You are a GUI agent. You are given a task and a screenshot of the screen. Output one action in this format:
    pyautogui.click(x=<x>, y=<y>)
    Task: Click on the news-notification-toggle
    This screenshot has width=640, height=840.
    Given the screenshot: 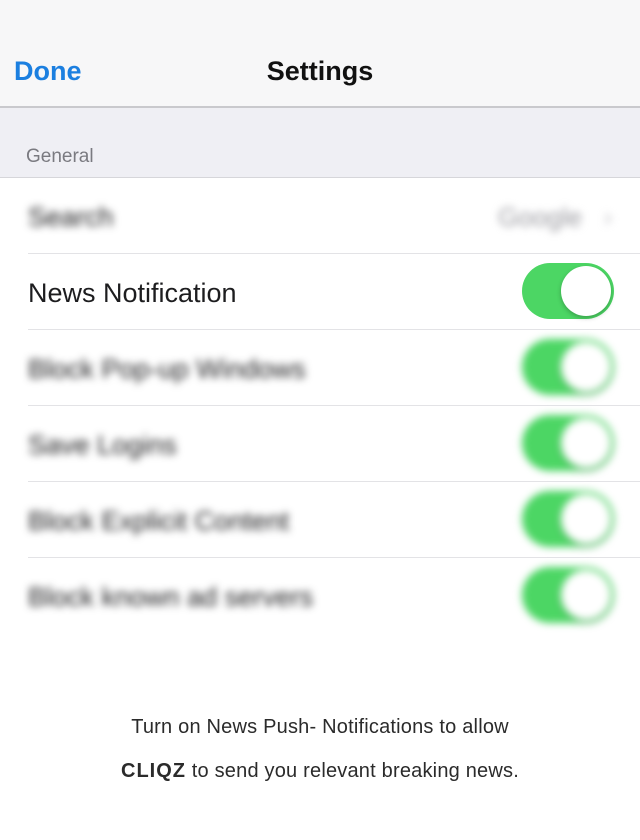 What is the action you would take?
    pyautogui.click(x=568, y=291)
    